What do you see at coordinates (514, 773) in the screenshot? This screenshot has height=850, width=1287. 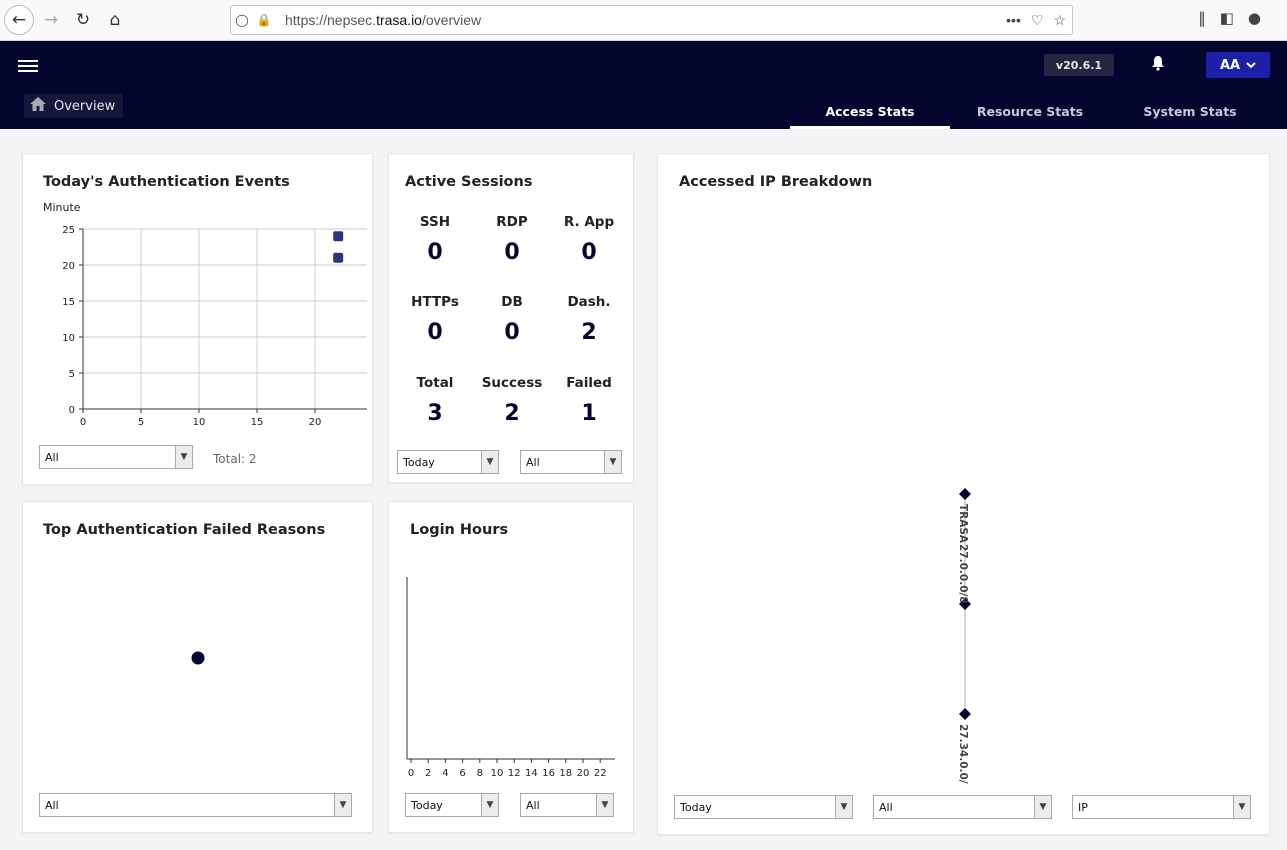 I see `x-tick-label: 12` at bounding box center [514, 773].